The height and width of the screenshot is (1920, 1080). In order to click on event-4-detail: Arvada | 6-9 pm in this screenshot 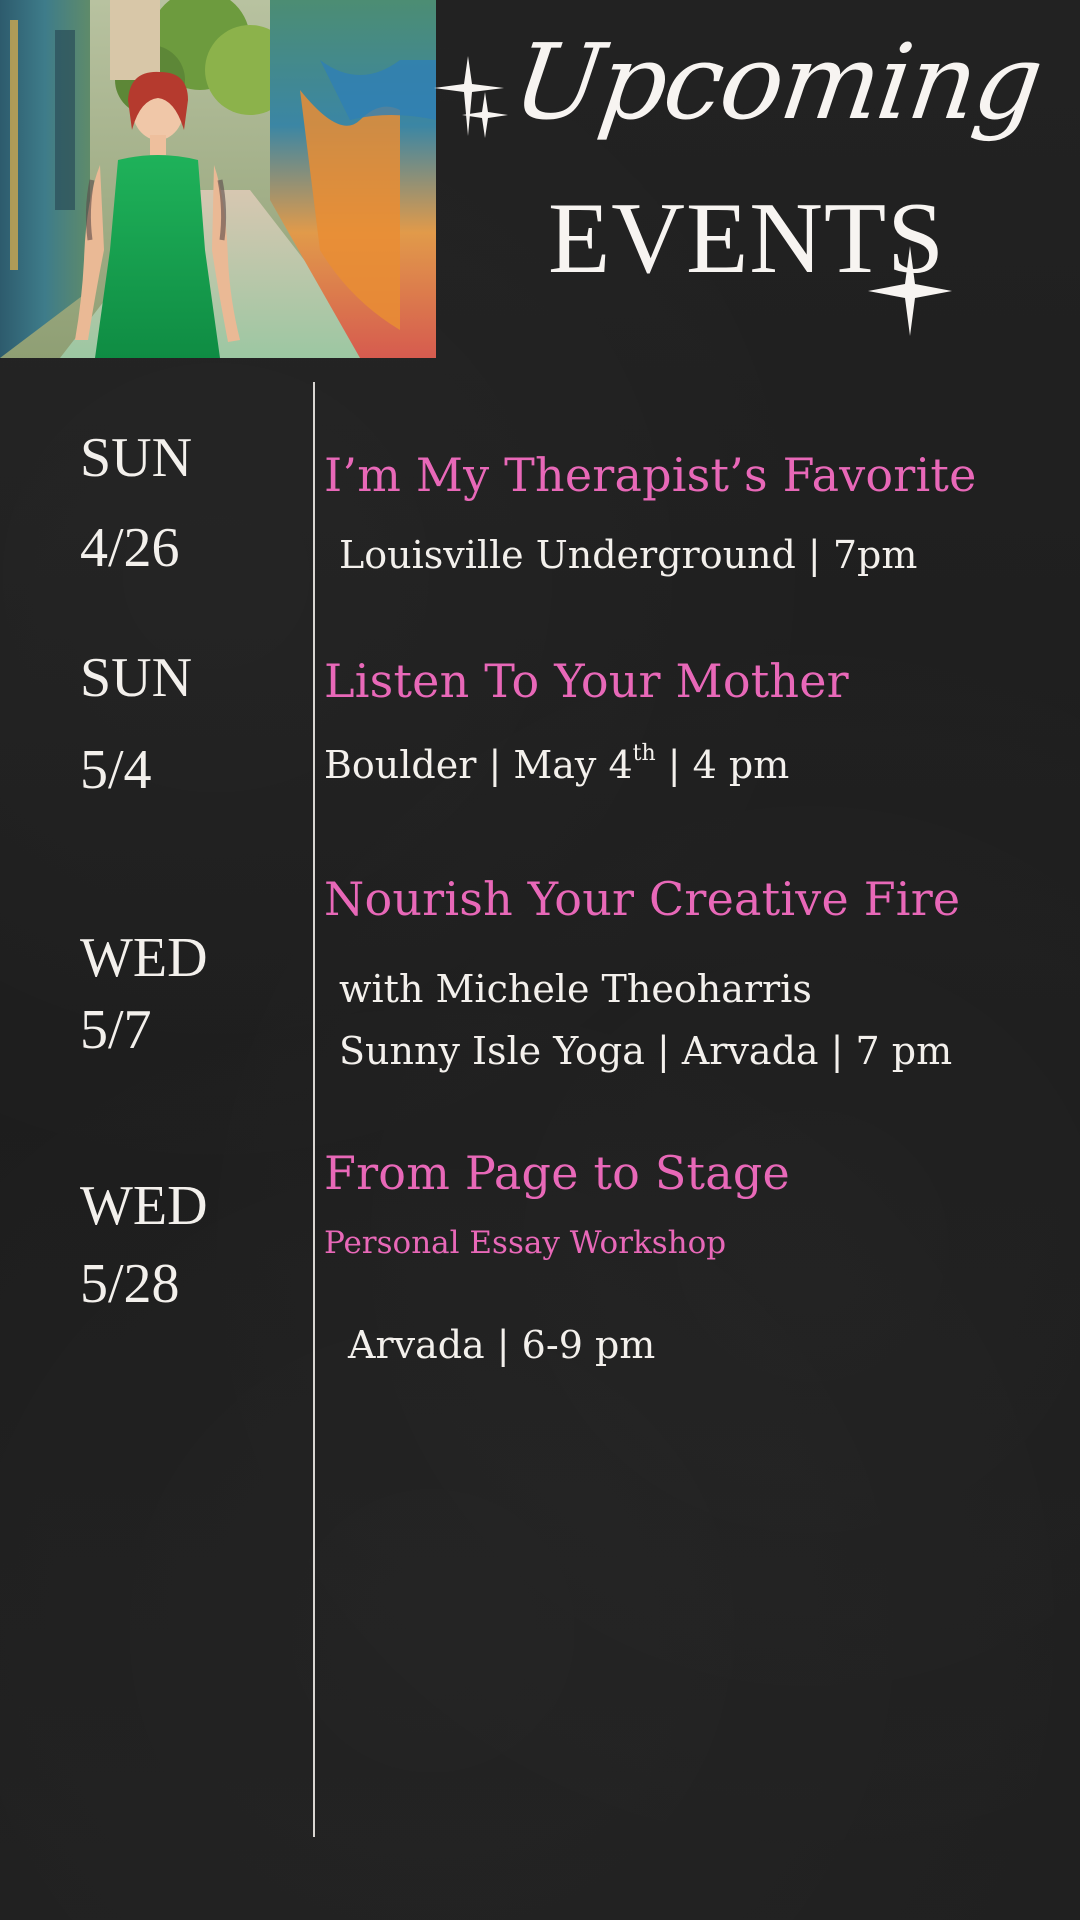, I will do `click(502, 1345)`.